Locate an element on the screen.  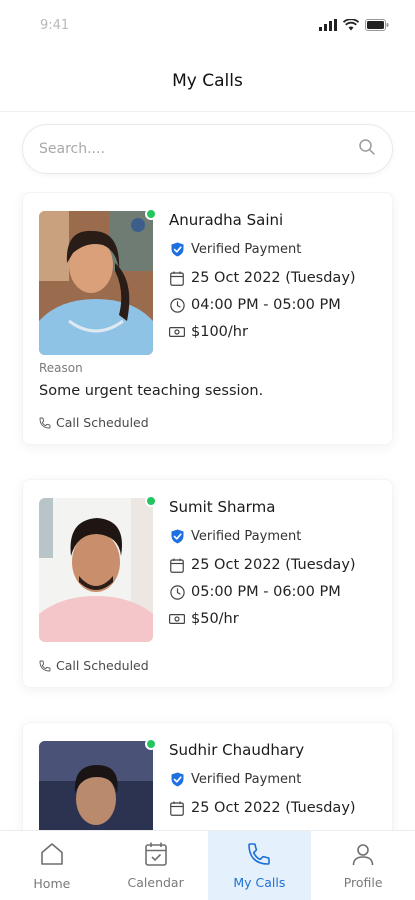
tab-calendar: Calendar is located at coordinates (156, 865).